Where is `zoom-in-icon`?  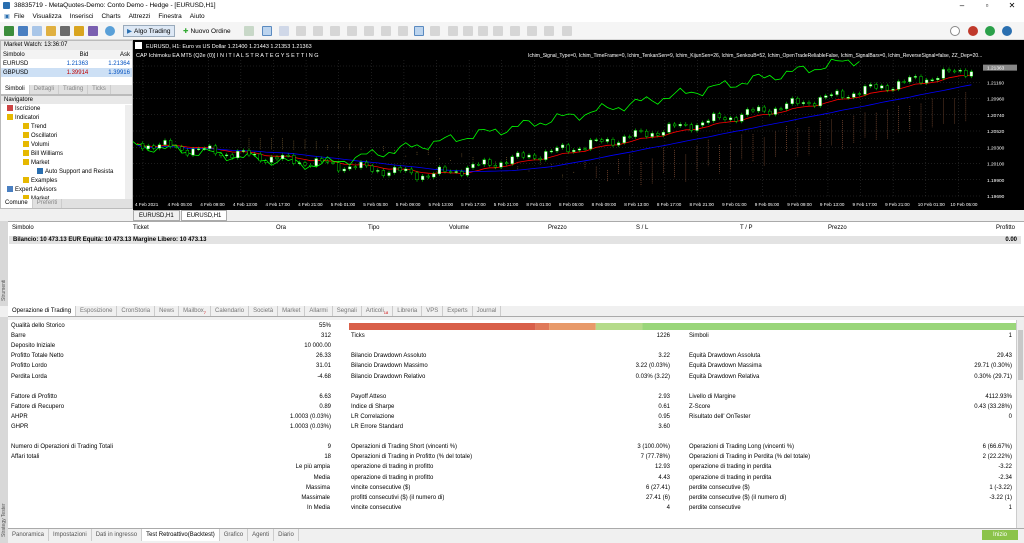
zoom-in-icon is located at coordinates (301, 31).